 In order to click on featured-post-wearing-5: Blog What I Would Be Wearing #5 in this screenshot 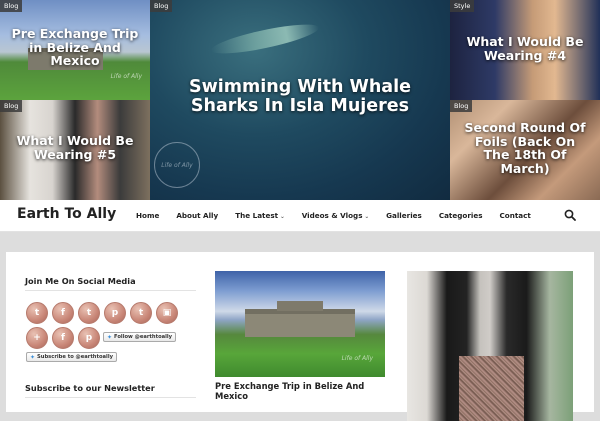, I will do `click(75, 150)`.